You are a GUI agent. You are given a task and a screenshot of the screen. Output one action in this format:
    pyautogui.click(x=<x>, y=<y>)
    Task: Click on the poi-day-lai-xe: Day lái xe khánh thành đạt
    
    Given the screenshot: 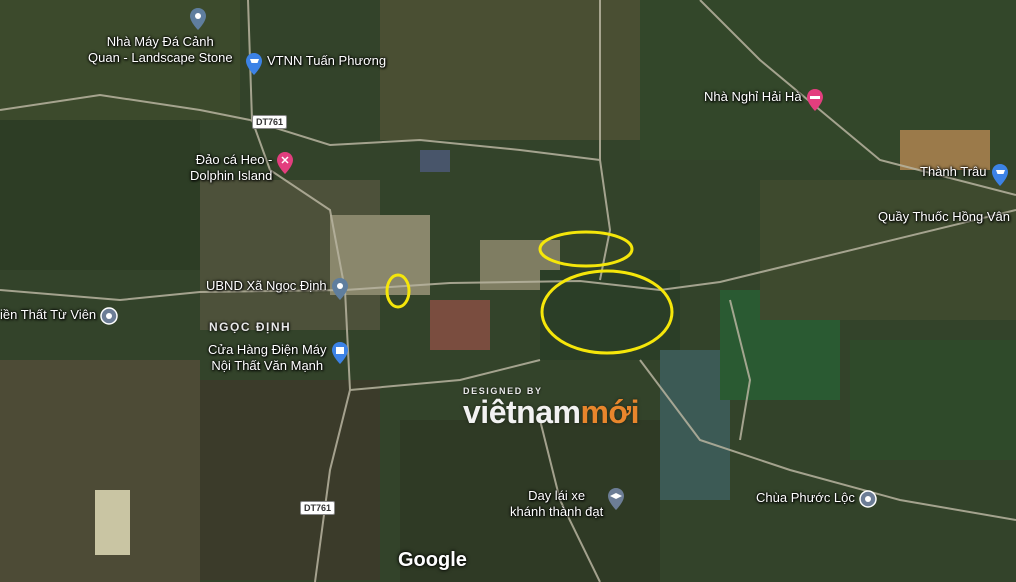 What is the action you would take?
    pyautogui.click(x=567, y=504)
    